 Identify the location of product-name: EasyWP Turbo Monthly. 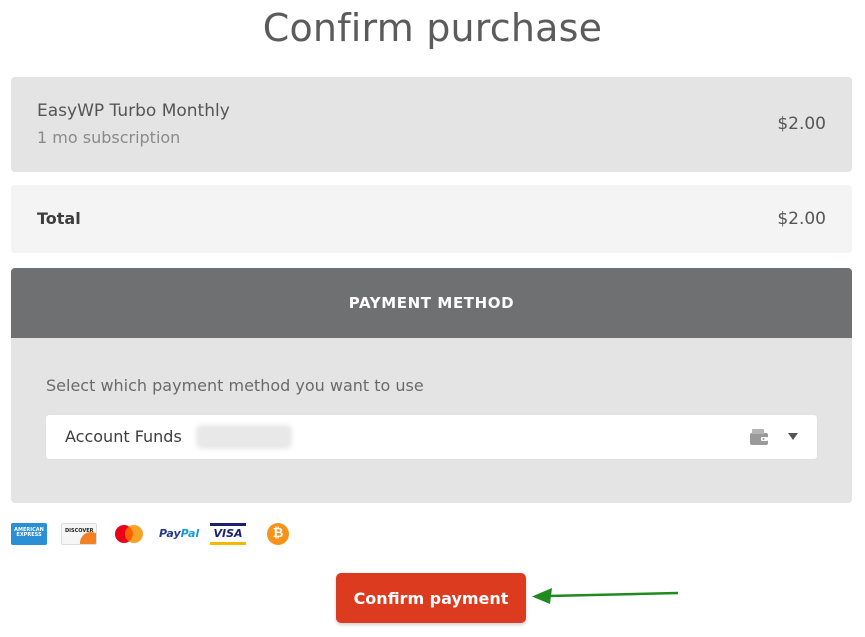
(133, 111).